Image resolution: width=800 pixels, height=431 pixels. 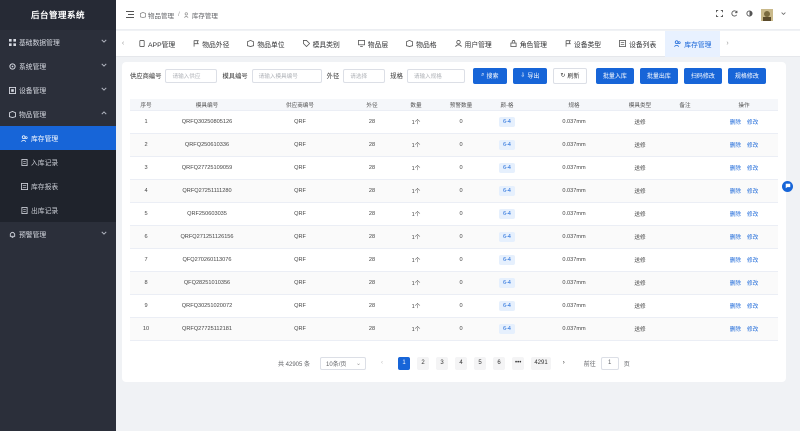 I want to click on tab-device-list: 设备列表, so click(x=637, y=44).